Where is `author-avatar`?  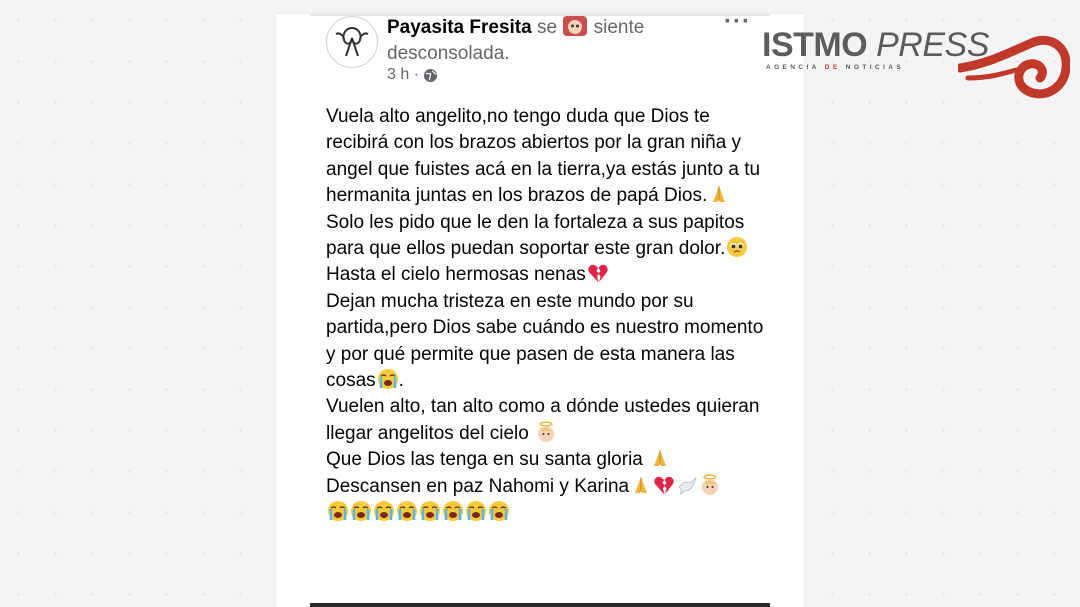 author-avatar is located at coordinates (352, 42).